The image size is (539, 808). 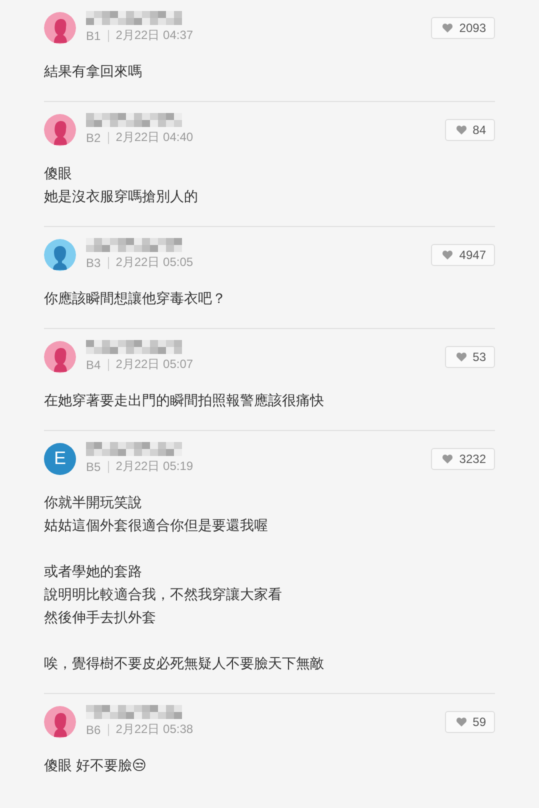 I want to click on like-button: 3232, so click(x=463, y=459).